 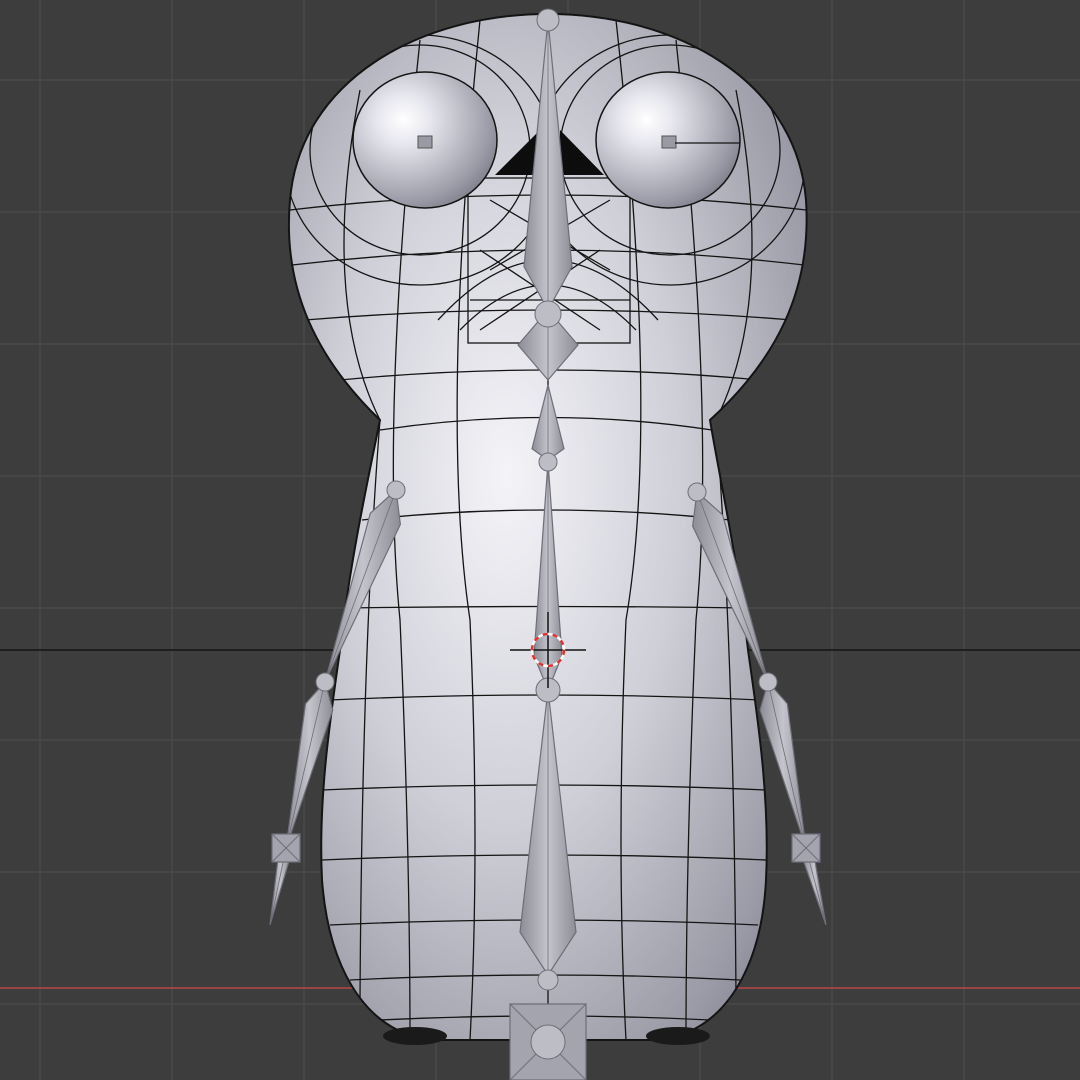 I want to click on right-eye-pivot, so click(x=669, y=142).